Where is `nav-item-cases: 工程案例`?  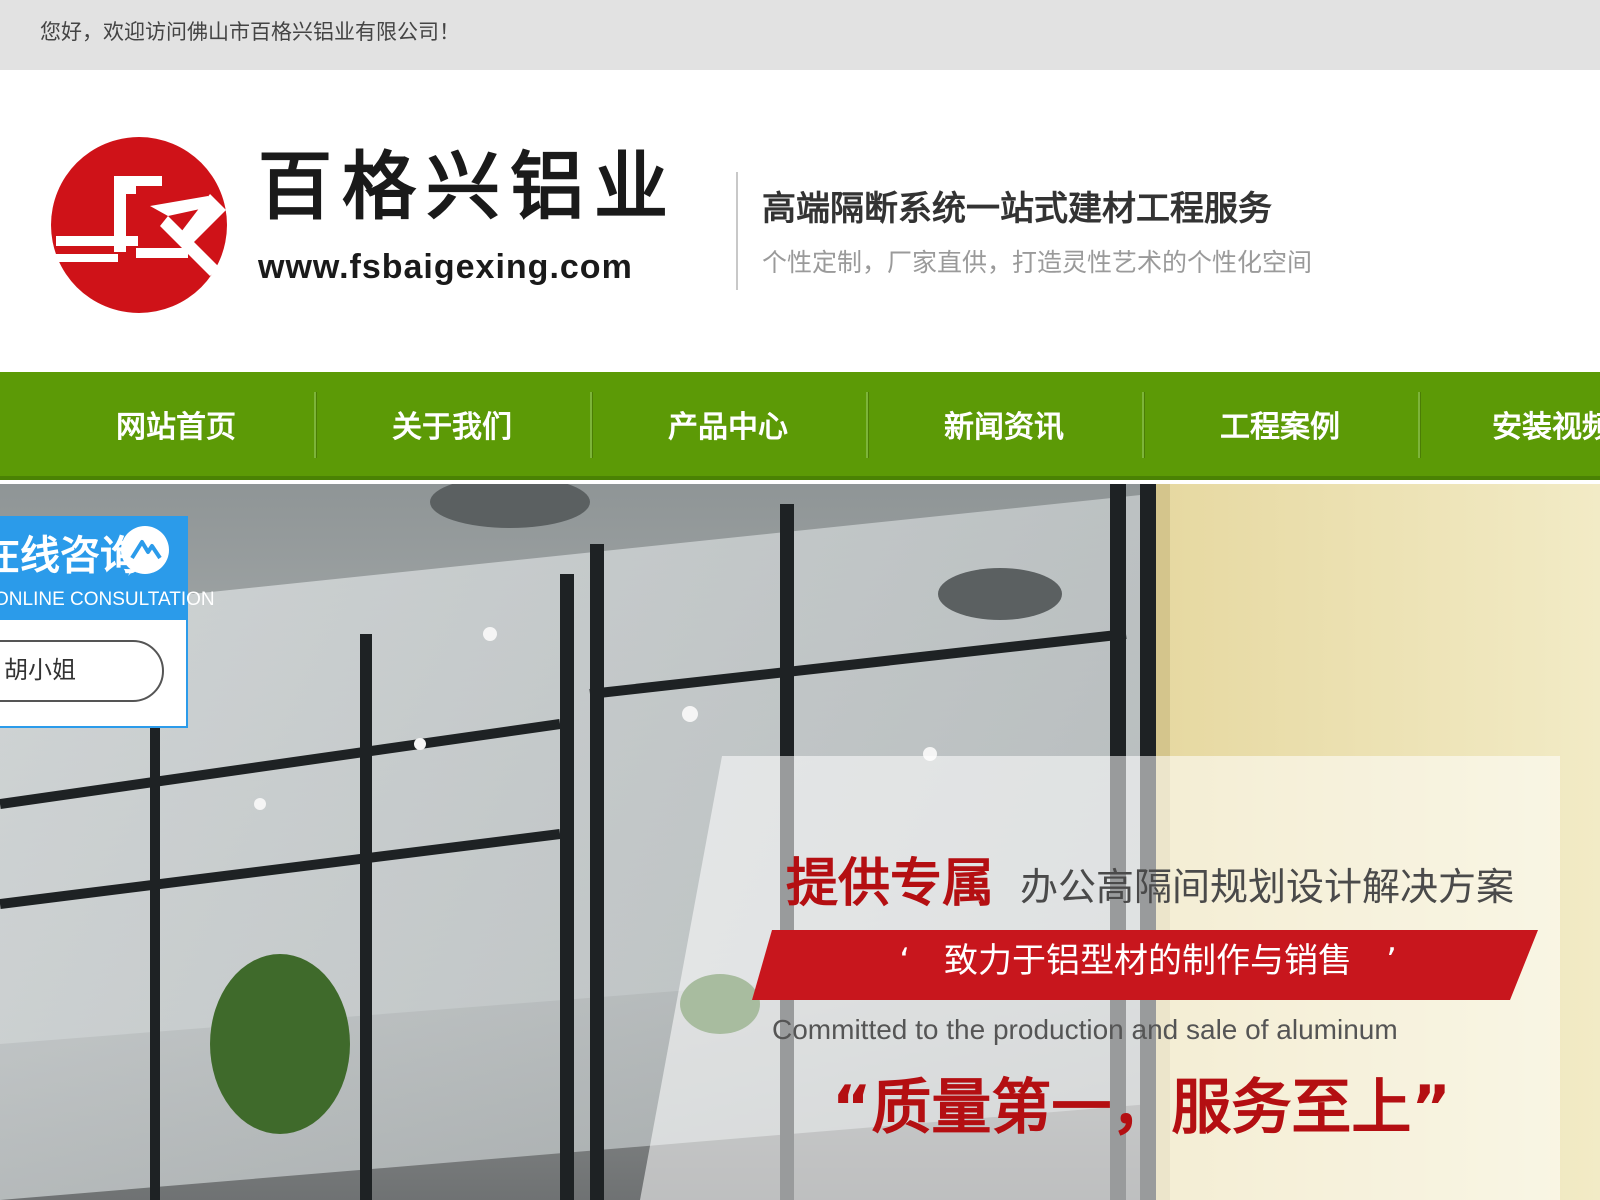 nav-item-cases: 工程案例 is located at coordinates (1280, 424).